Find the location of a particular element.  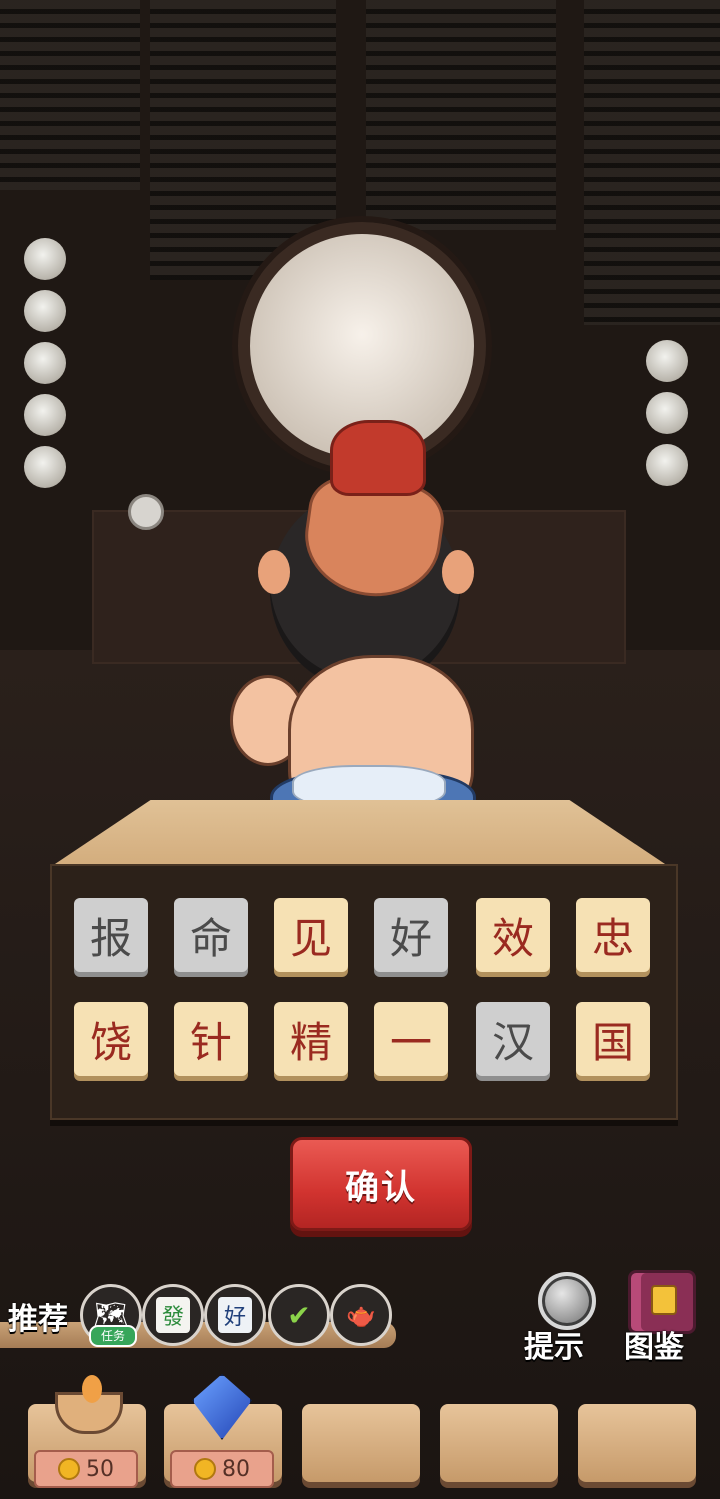

price-tag: 80 is located at coordinates (222, 1469).